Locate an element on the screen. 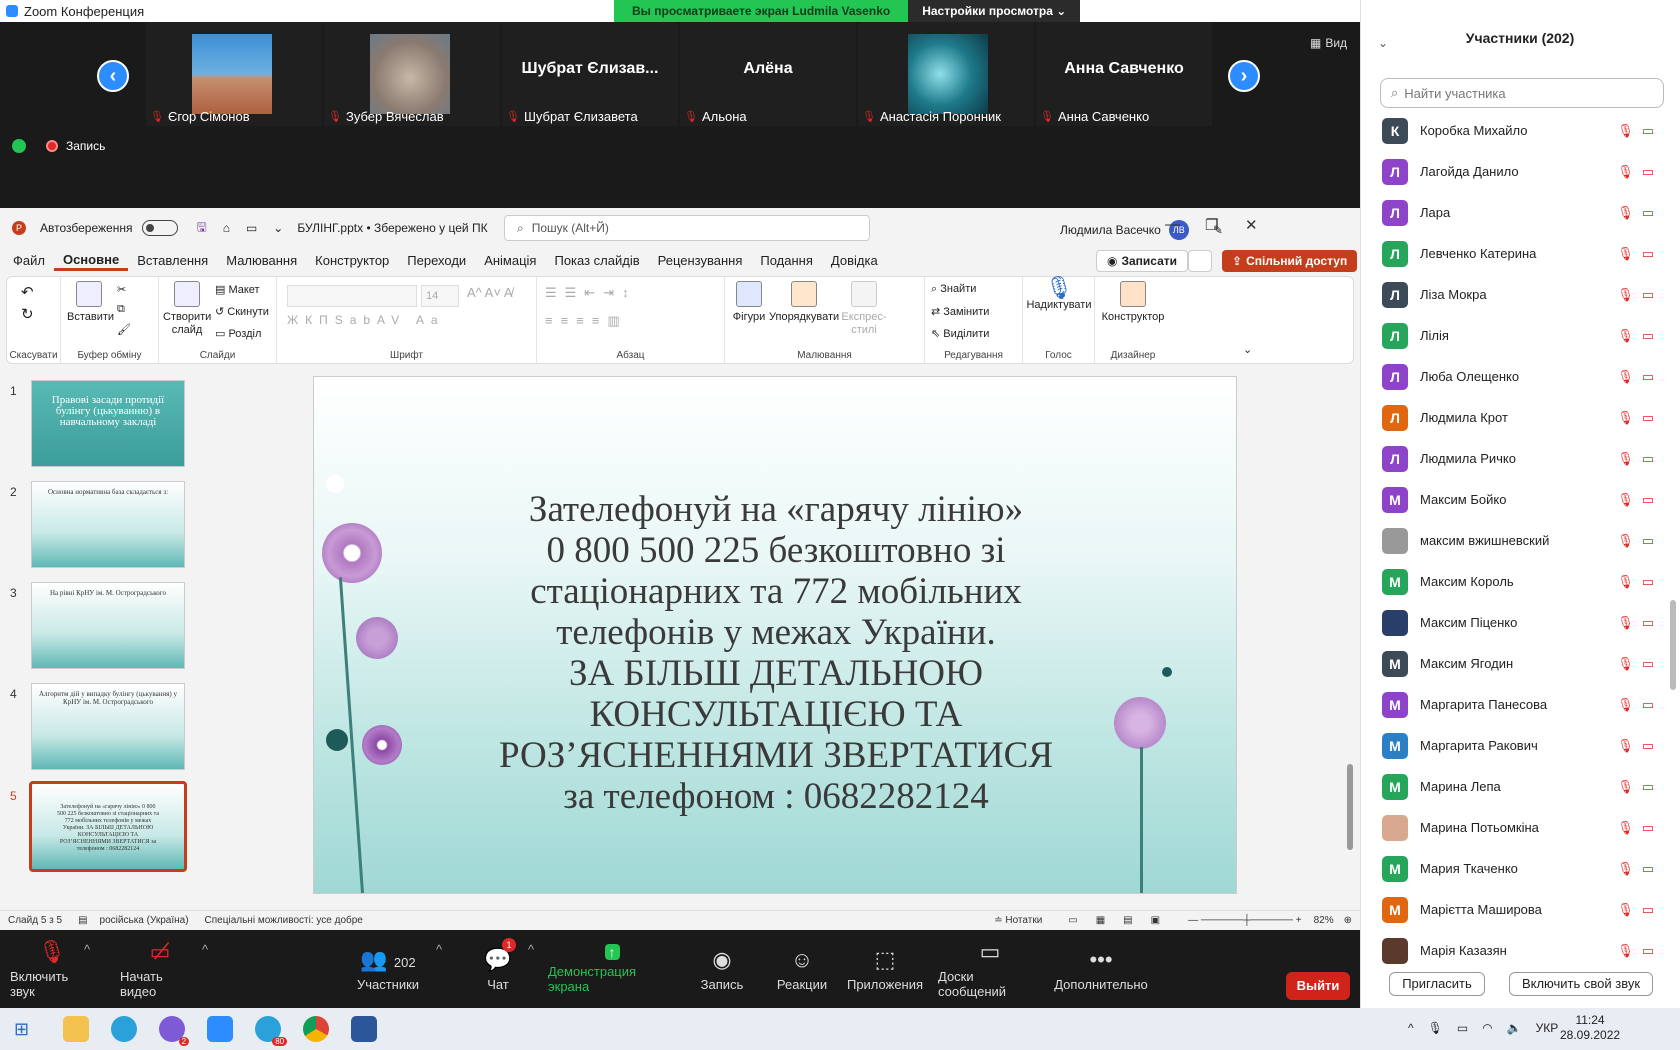 This screenshot has width=1680, height=1050. next-page-button: › is located at coordinates (1244, 76).